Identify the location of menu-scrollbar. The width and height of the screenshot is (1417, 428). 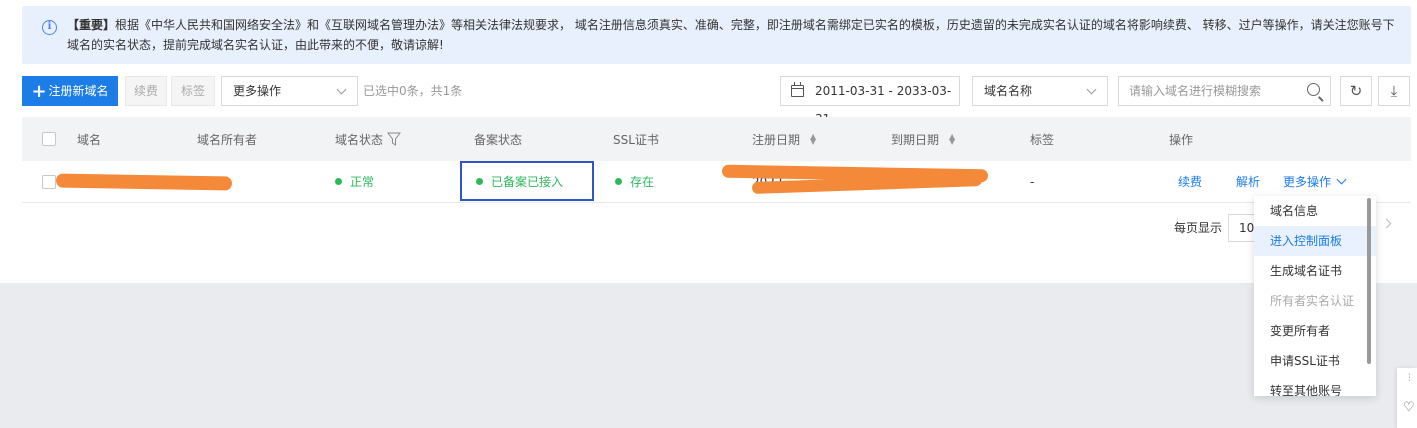
(1369, 281).